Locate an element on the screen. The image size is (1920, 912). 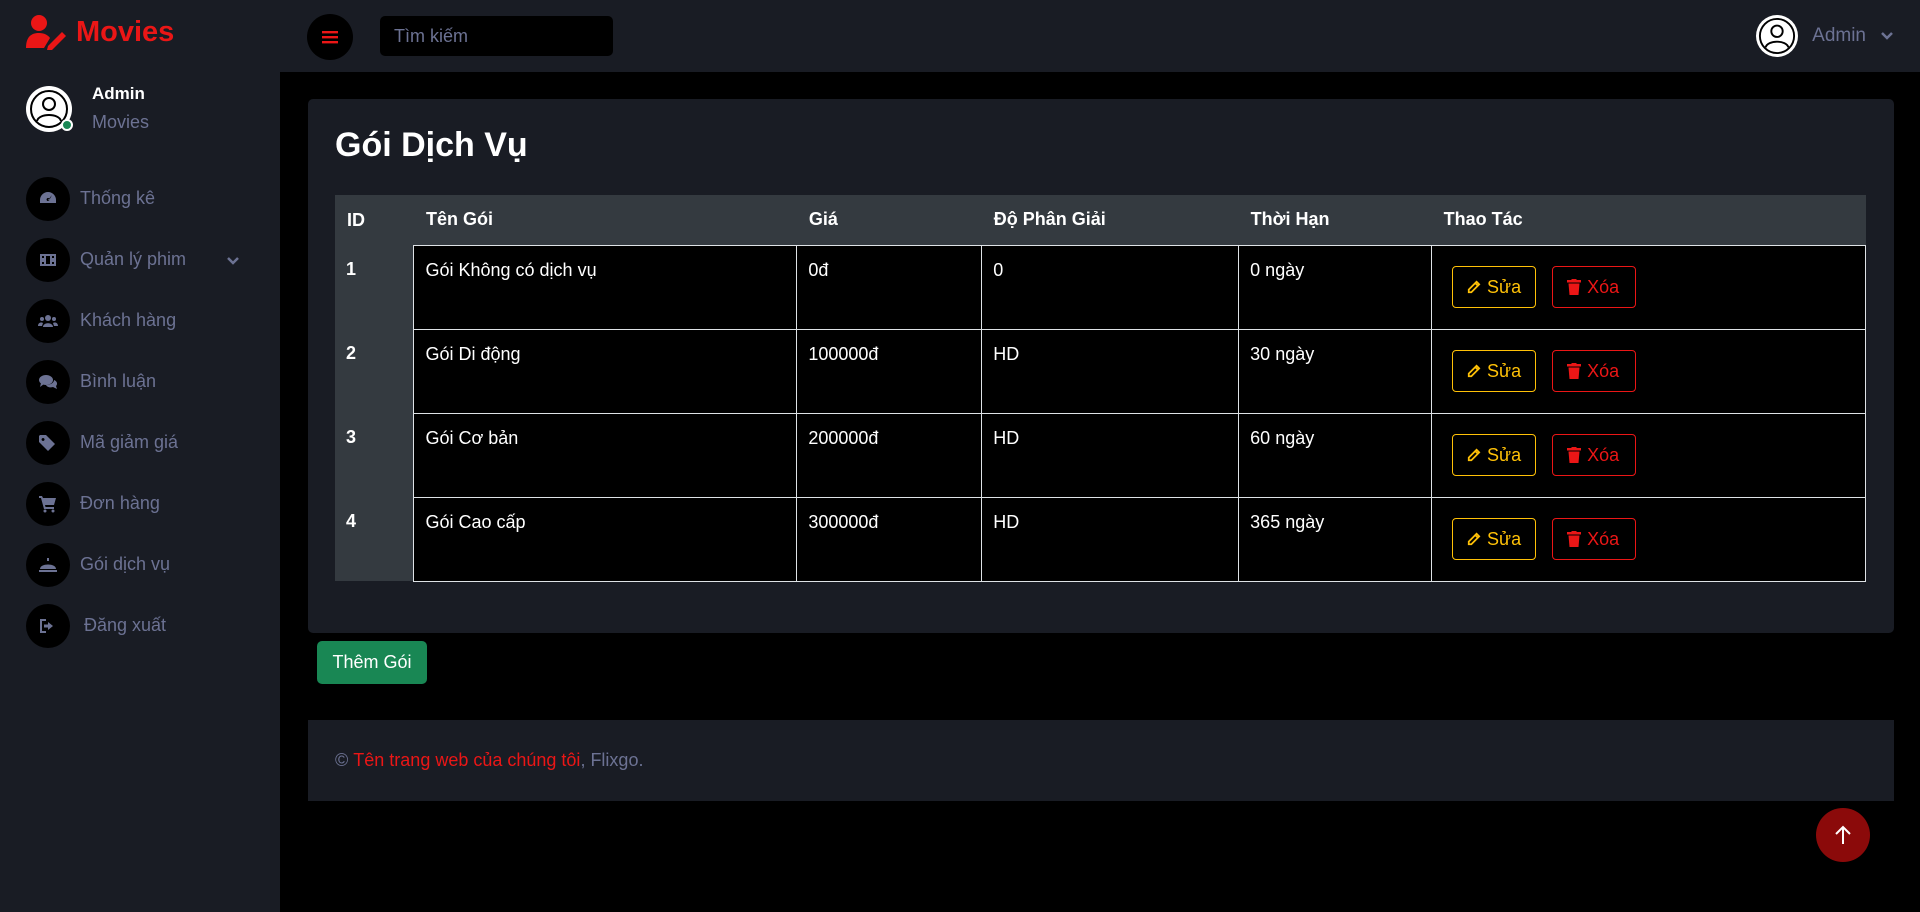
column-header-actions: Thao Tác is located at coordinates (1648, 220).